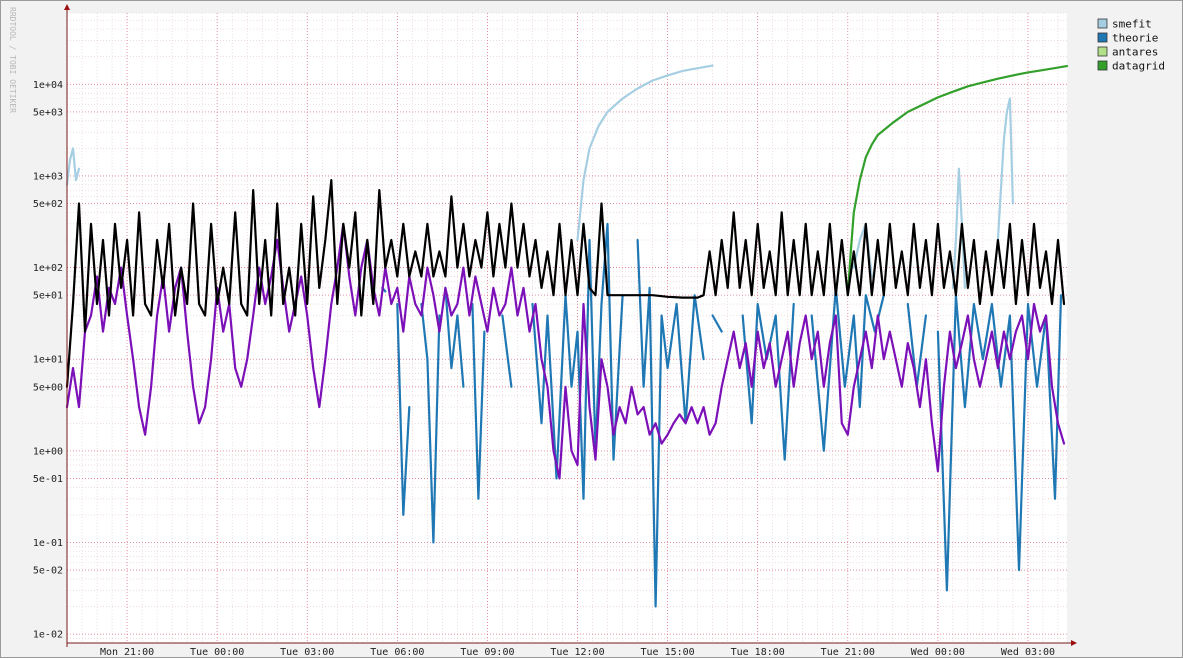 Image resolution: width=1183 pixels, height=658 pixels. I want to click on y-tick-label: 1e-02, so click(48, 635).